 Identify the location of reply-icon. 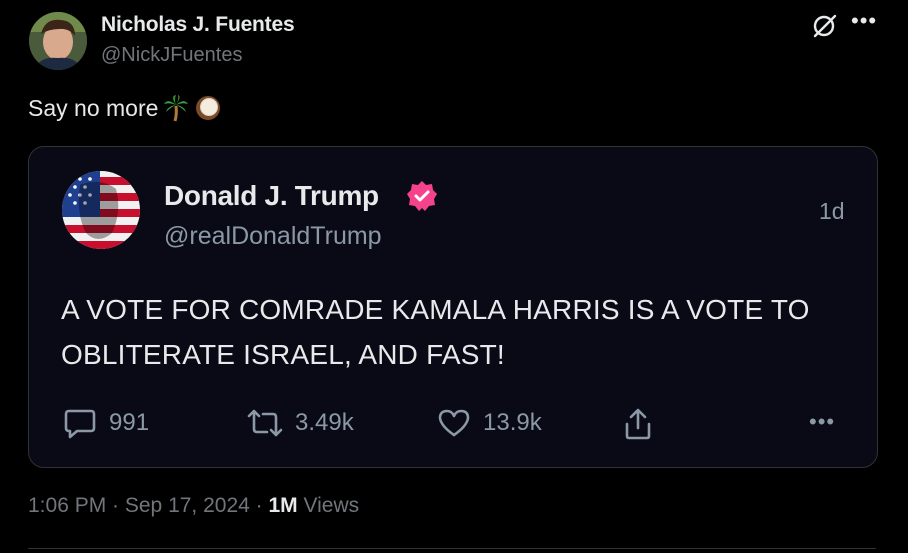
(80, 424).